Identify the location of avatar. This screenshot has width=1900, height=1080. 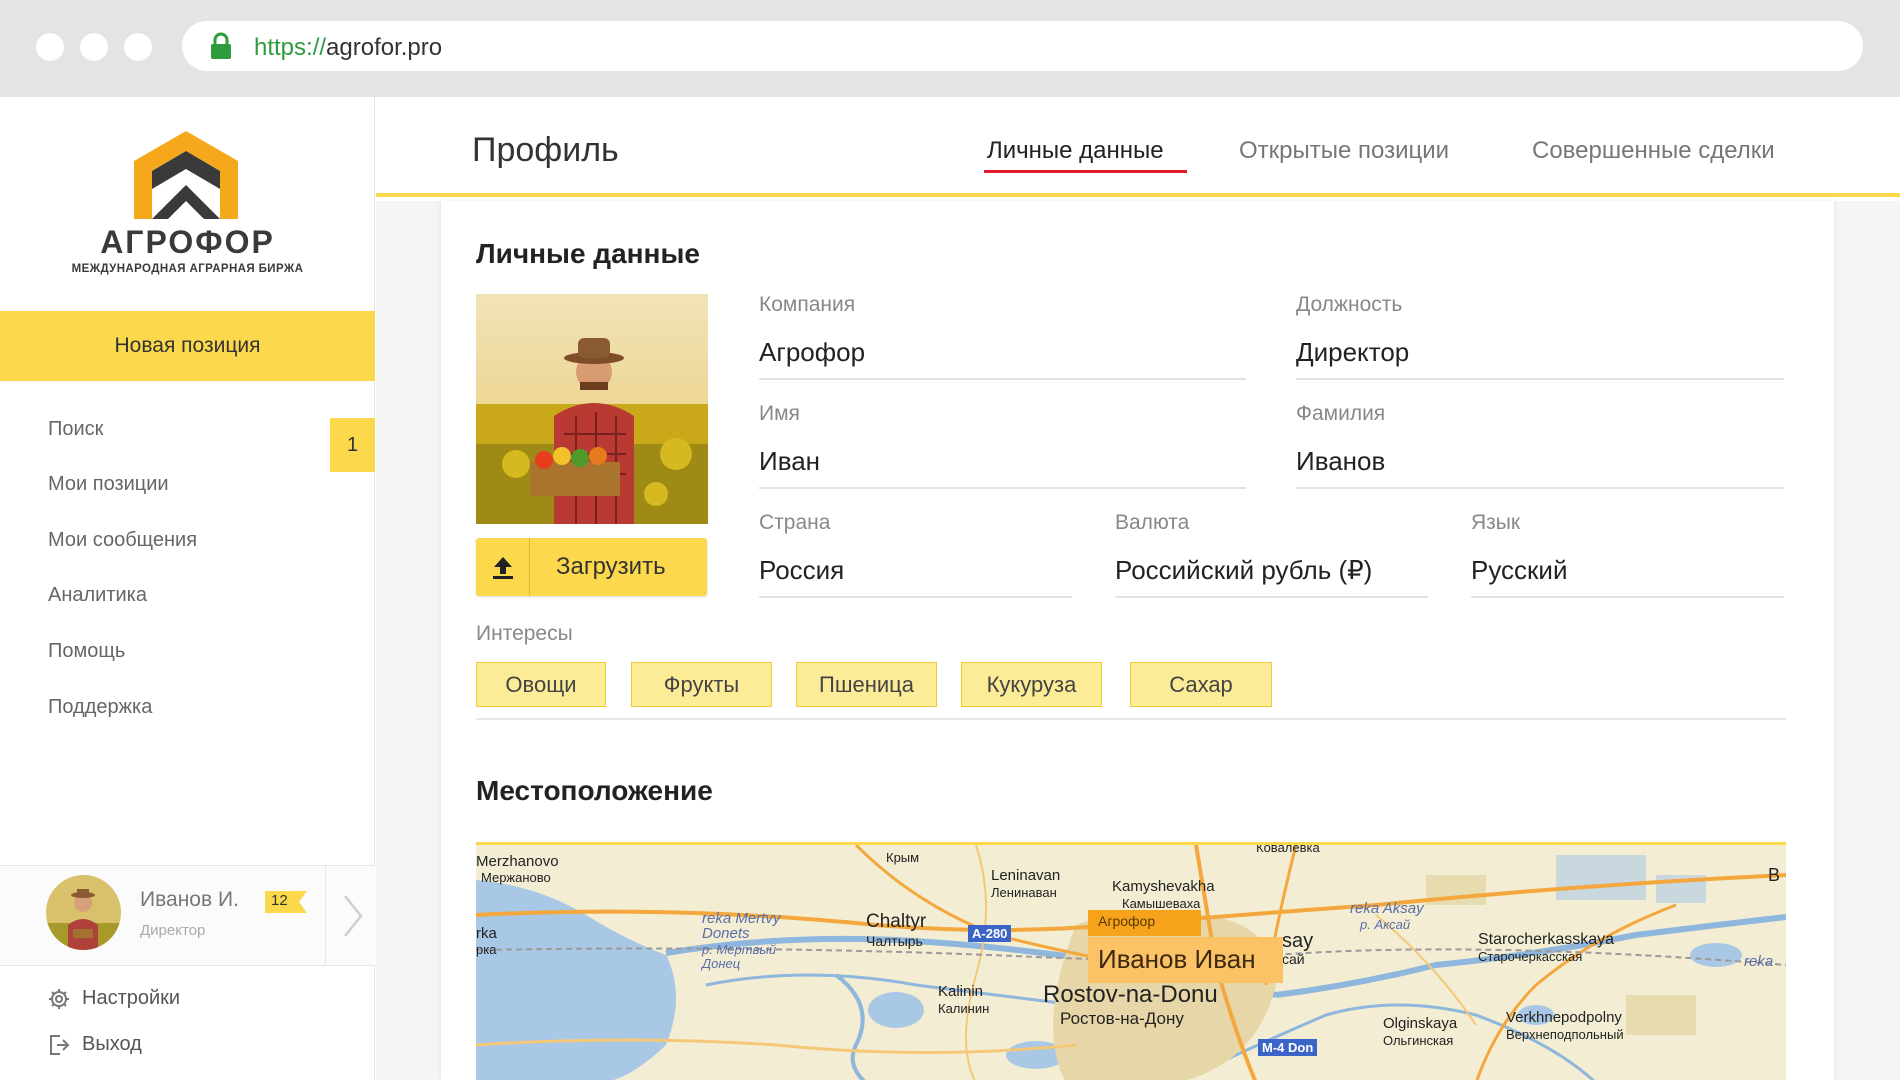
(83, 912).